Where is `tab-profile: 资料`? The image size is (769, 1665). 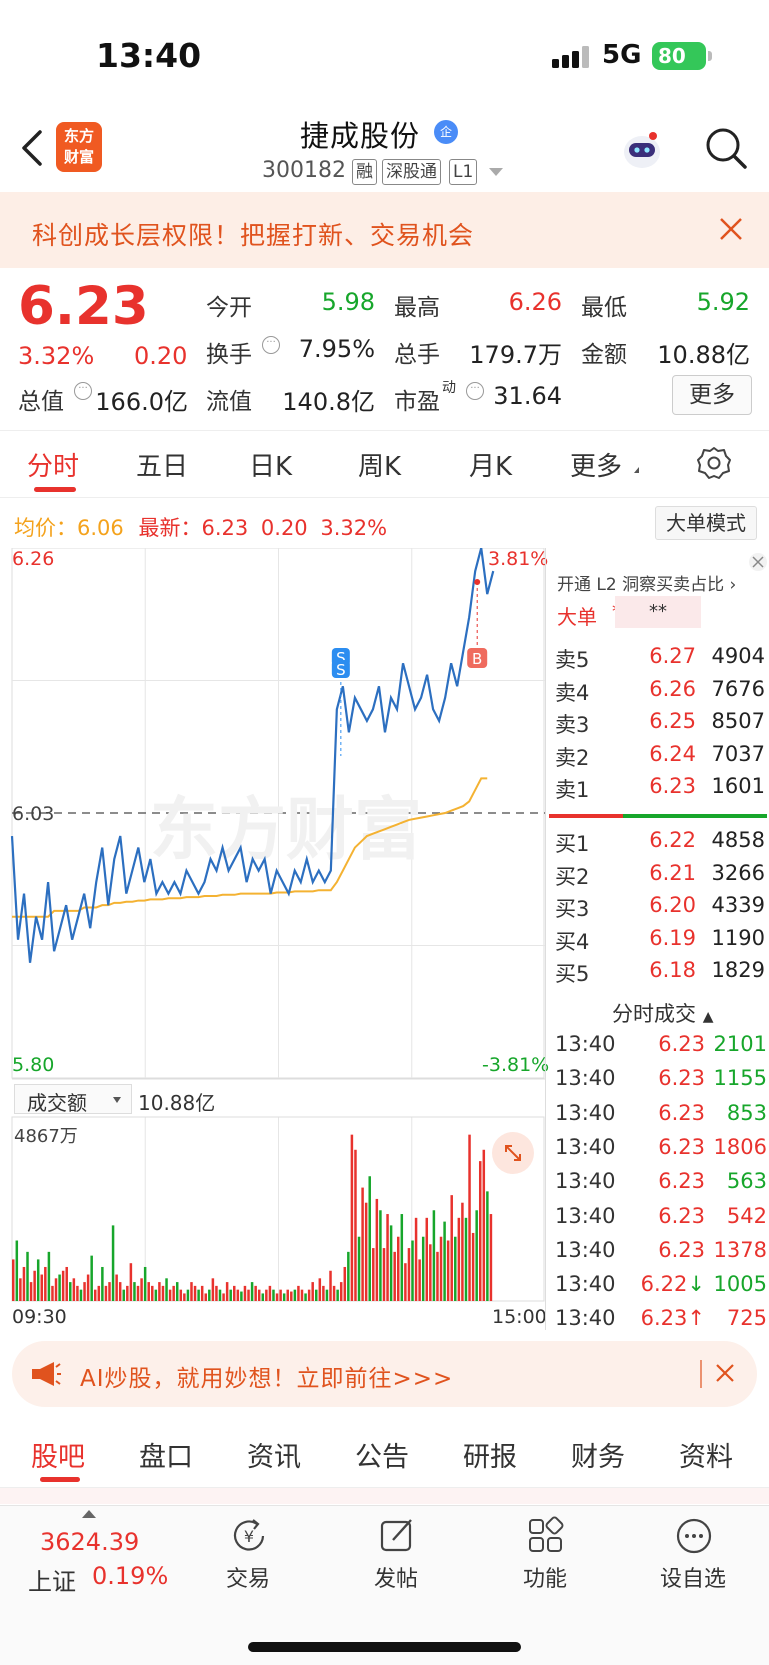
tab-profile: 资料 is located at coordinates (706, 1454).